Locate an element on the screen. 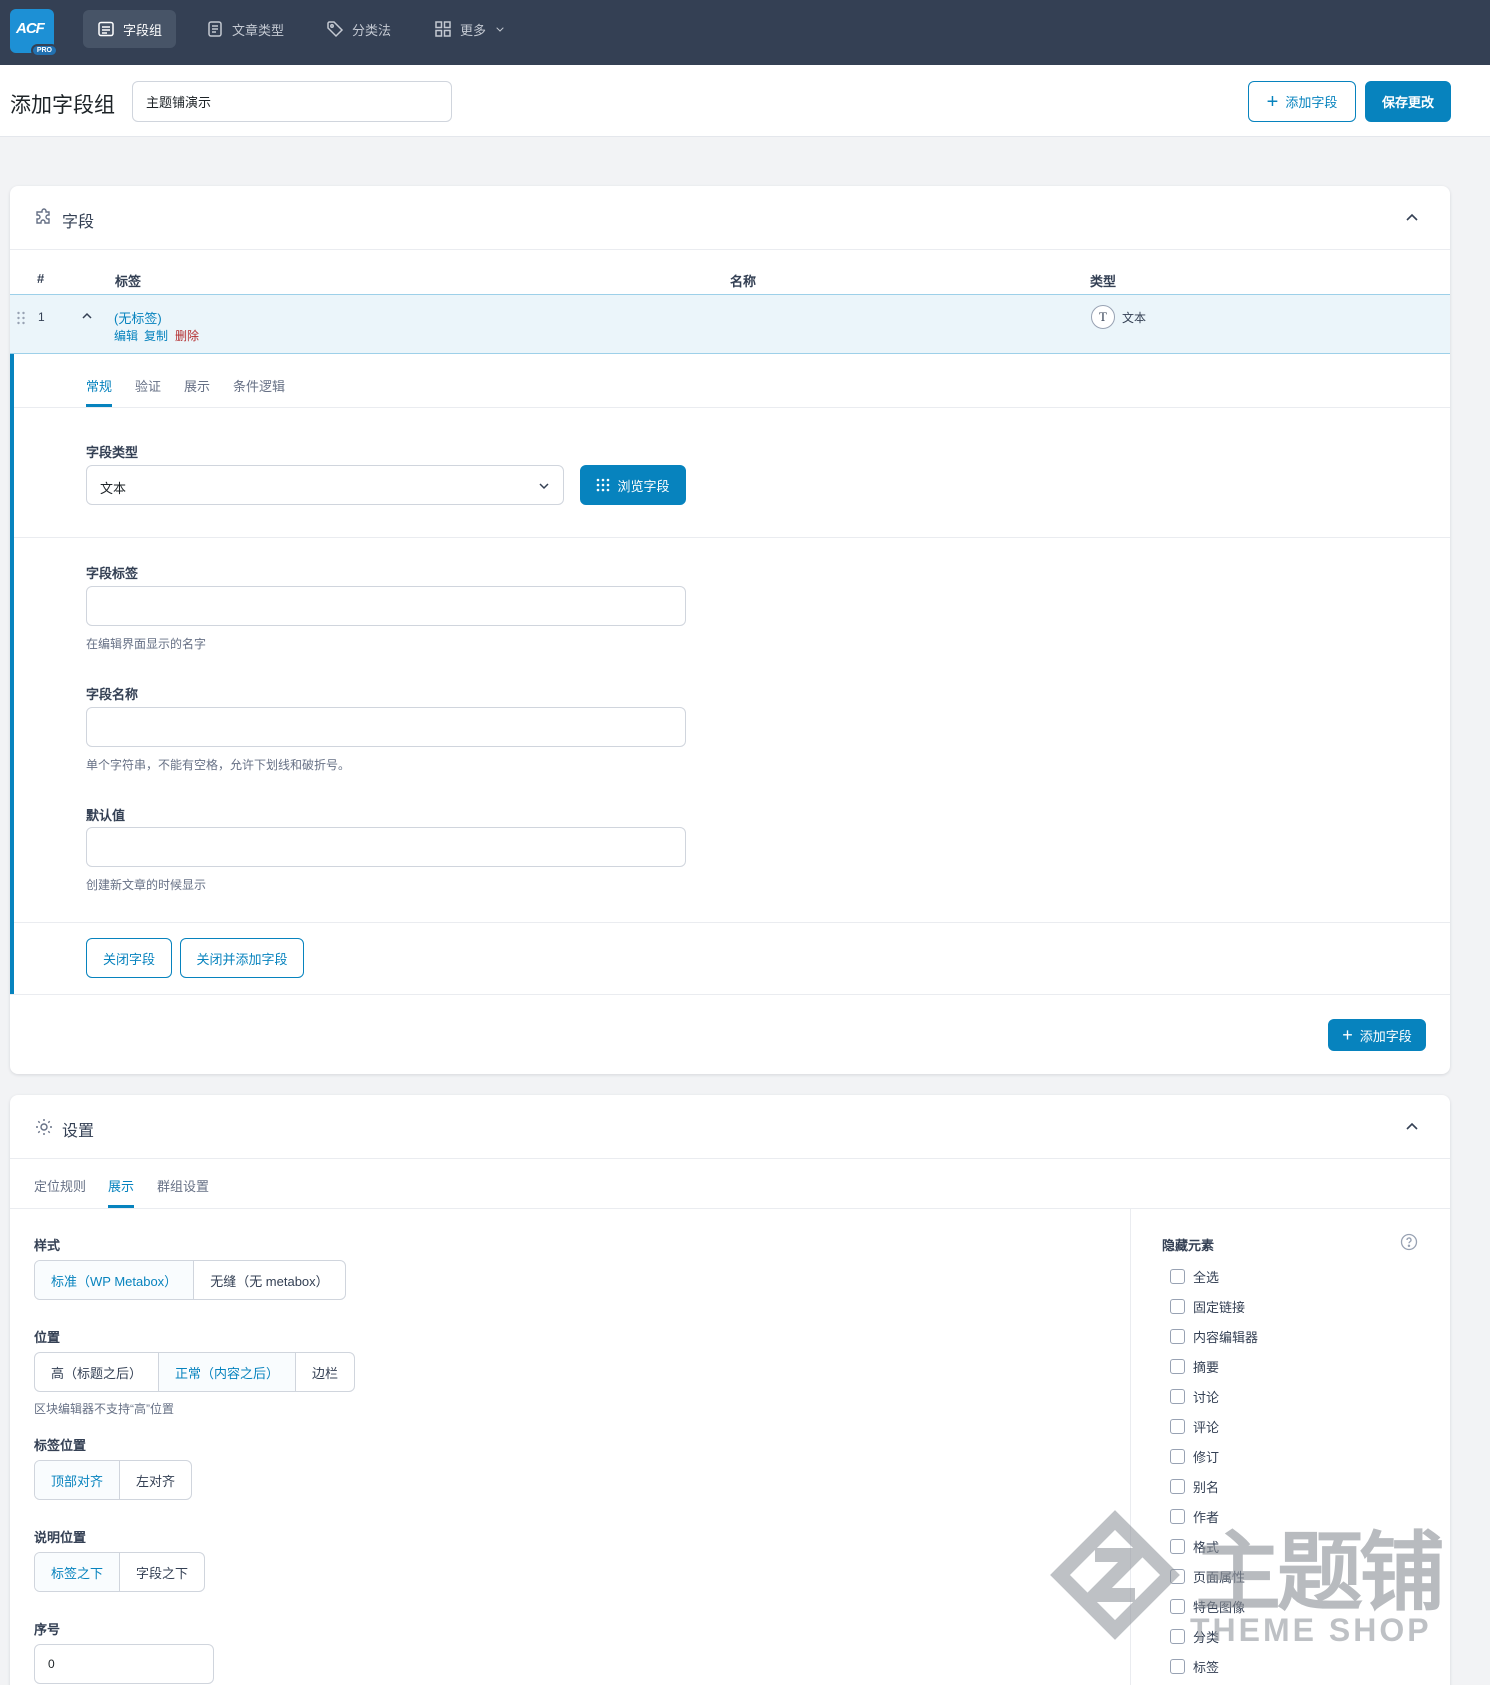 The width and height of the screenshot is (1490, 1685). drag-handle-icon is located at coordinates (21, 318).